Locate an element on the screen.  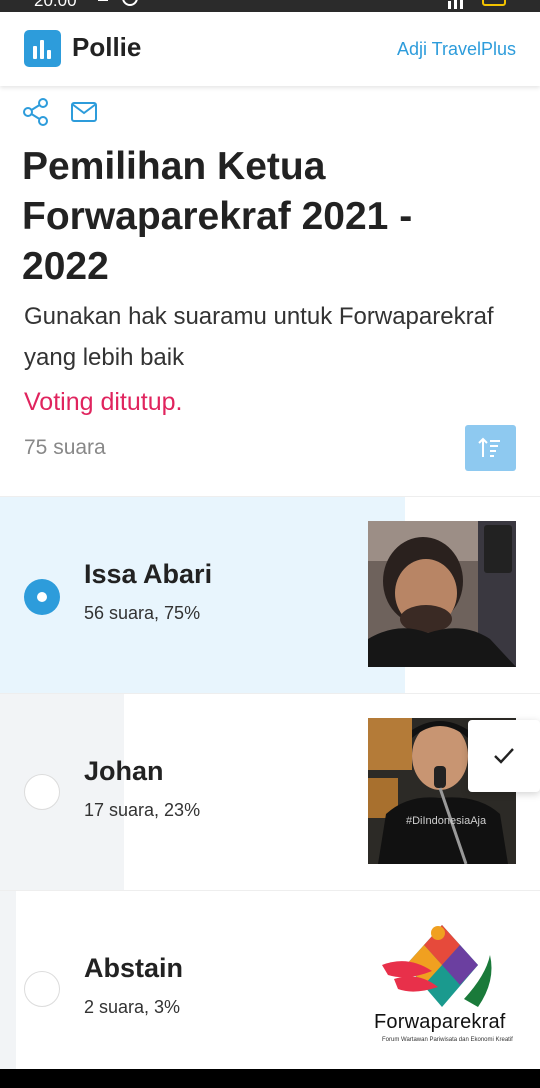
user-link: Adji TravelPlus is located at coordinates (456, 49).